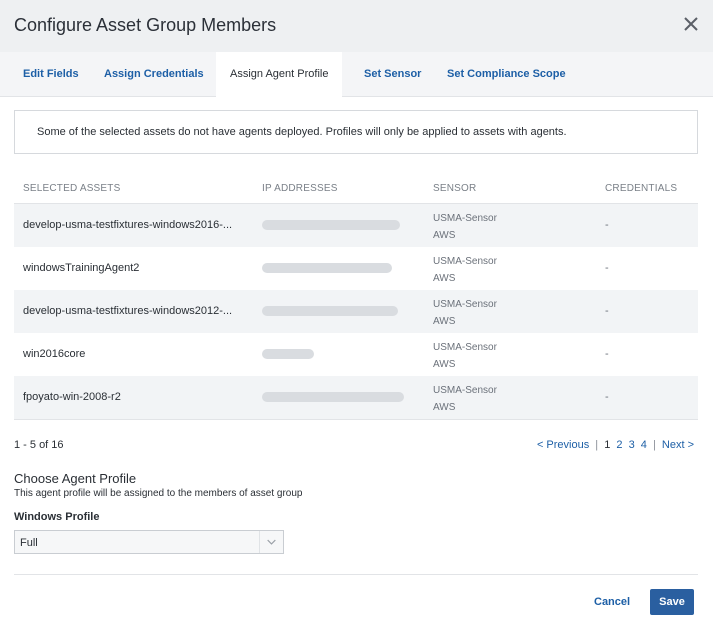  What do you see at coordinates (29, 543) in the screenshot?
I see `windows-profile-selected-value: Full` at bounding box center [29, 543].